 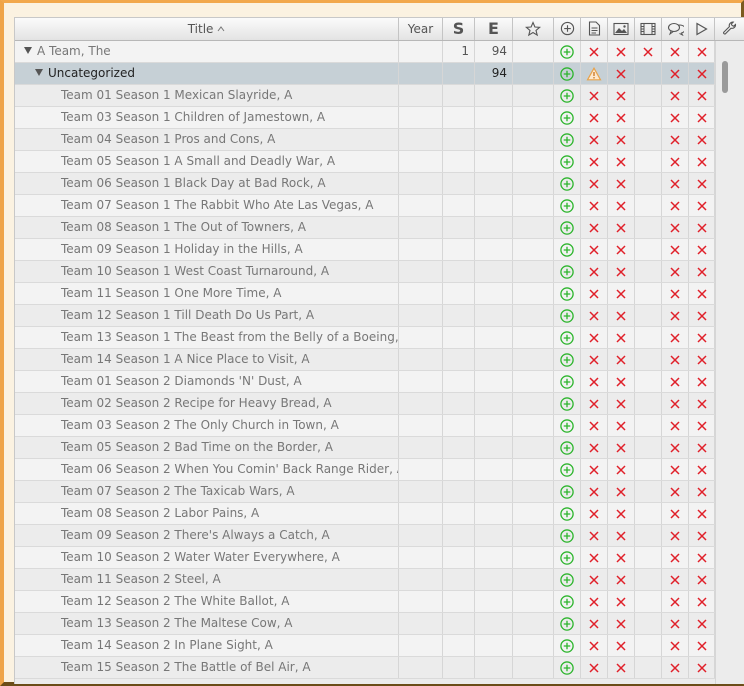 What do you see at coordinates (365, 228) in the screenshot?
I see `table-row: Team 08 Season 1 The Out of Towners, A` at bounding box center [365, 228].